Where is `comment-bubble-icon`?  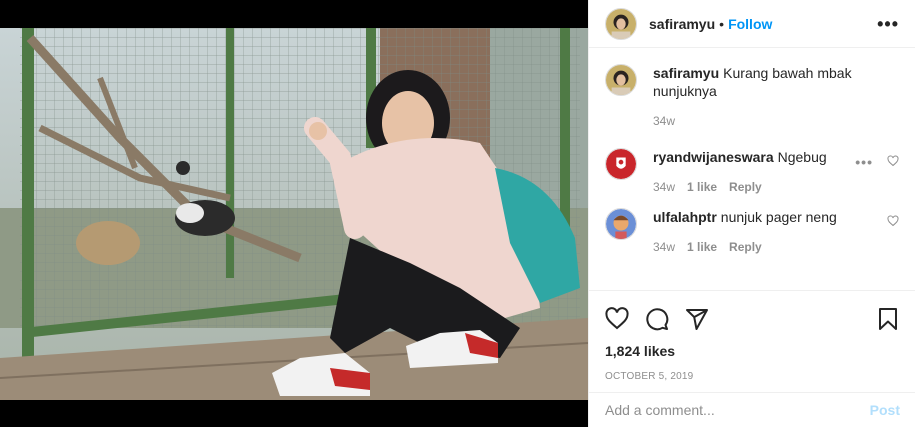 comment-bubble-icon is located at coordinates (665, 319).